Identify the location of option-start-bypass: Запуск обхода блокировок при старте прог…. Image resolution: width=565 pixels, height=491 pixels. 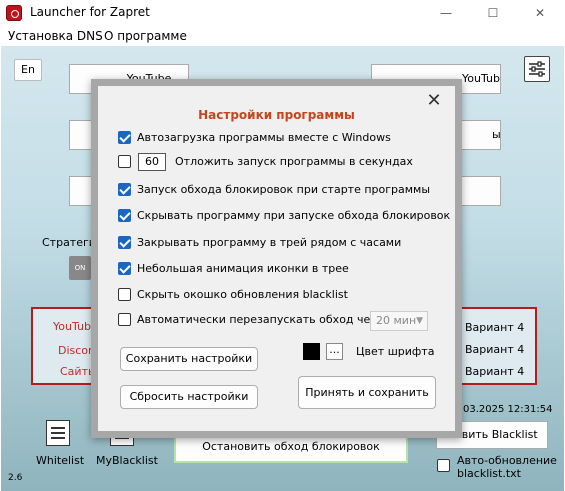
(278, 190).